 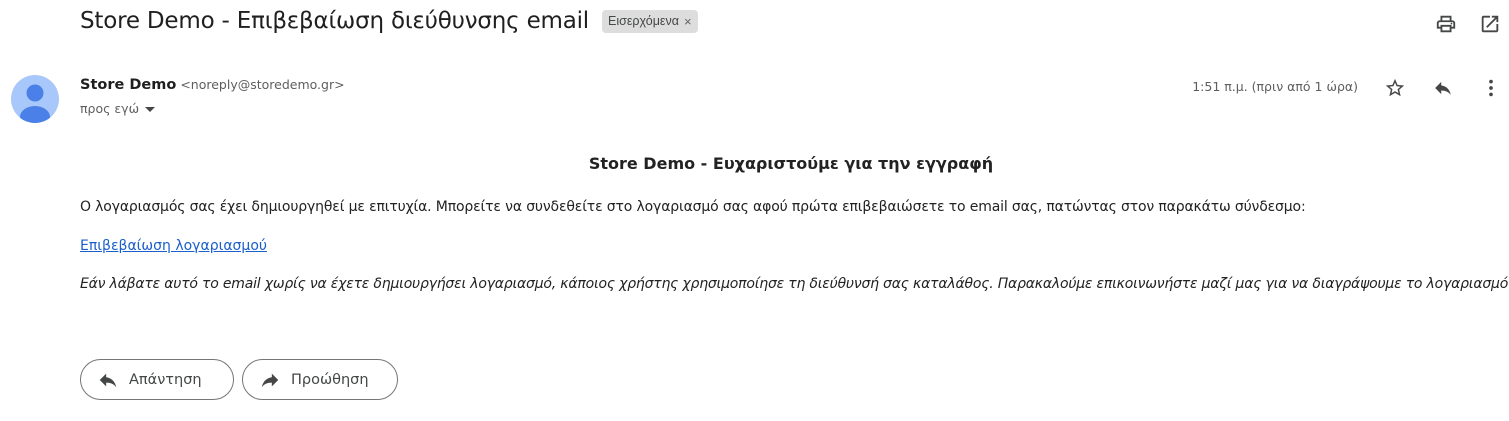 What do you see at coordinates (688, 21) in the screenshot?
I see `remove-label-icon: ×` at bounding box center [688, 21].